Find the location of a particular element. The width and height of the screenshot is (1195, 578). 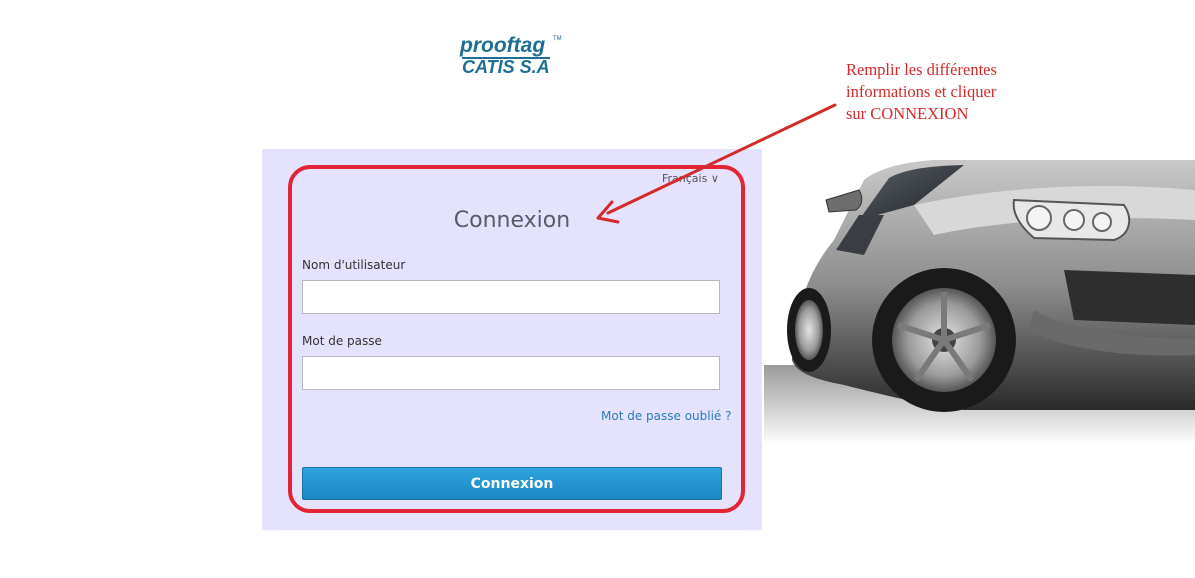

logo-company: CATIS S.A is located at coordinates (506, 67).